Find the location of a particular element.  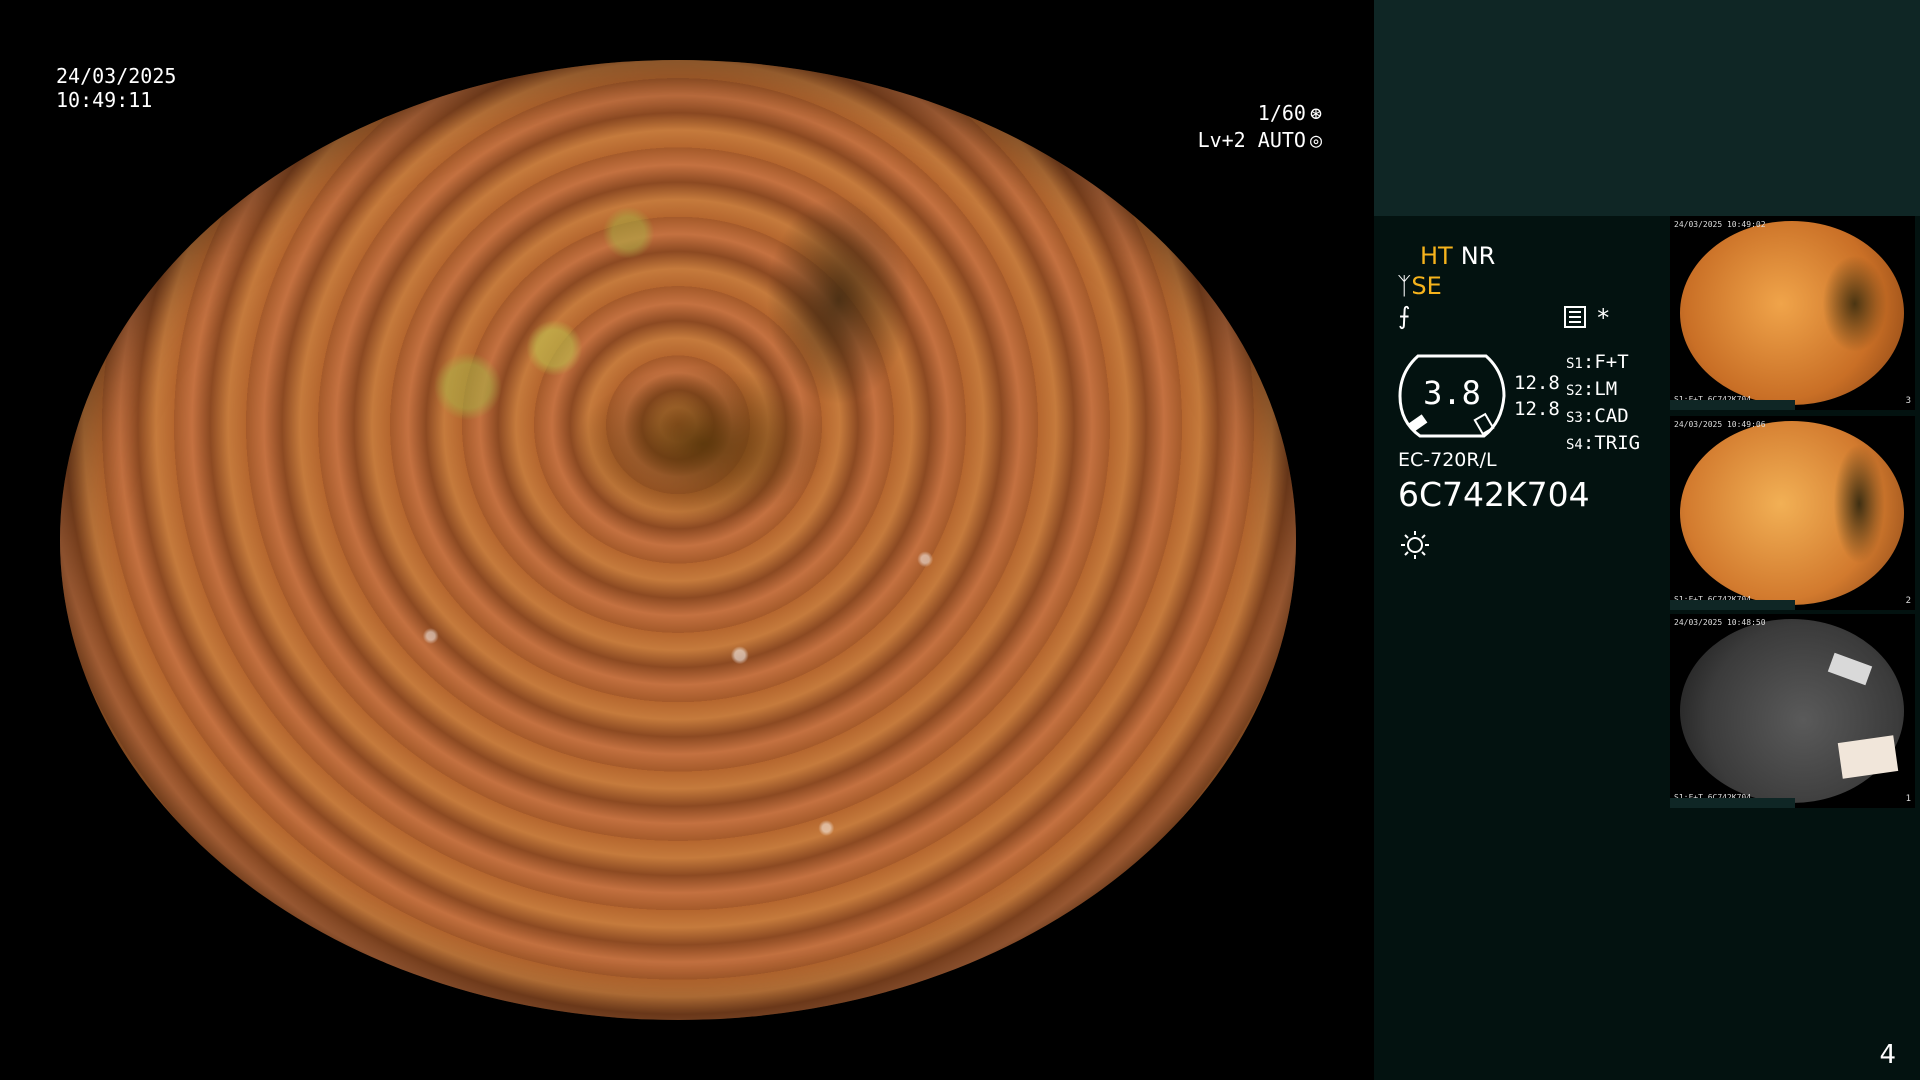

time-label: 10:49:11 is located at coordinates (104, 100).